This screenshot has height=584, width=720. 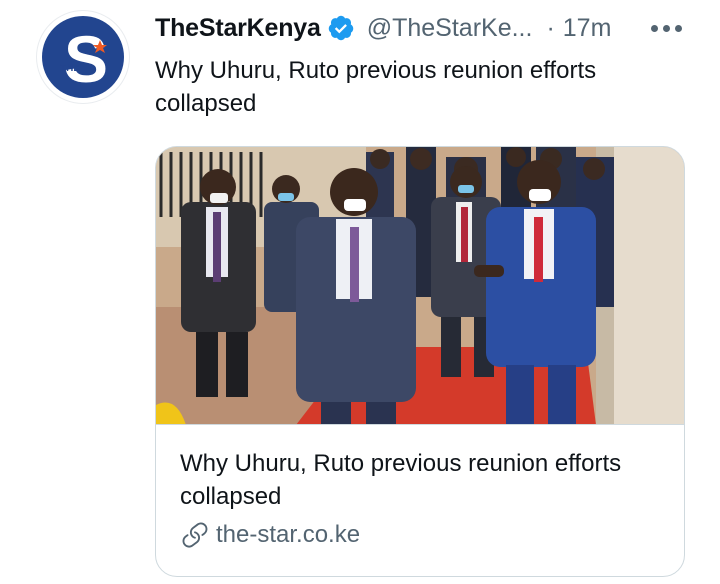 I want to click on card-domain: the-star.co.ke, so click(x=288, y=535).